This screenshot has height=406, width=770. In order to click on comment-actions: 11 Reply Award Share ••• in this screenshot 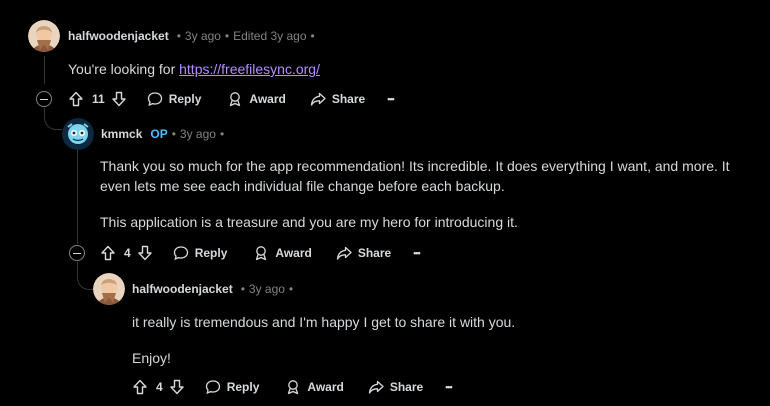, I will do `click(231, 99)`.